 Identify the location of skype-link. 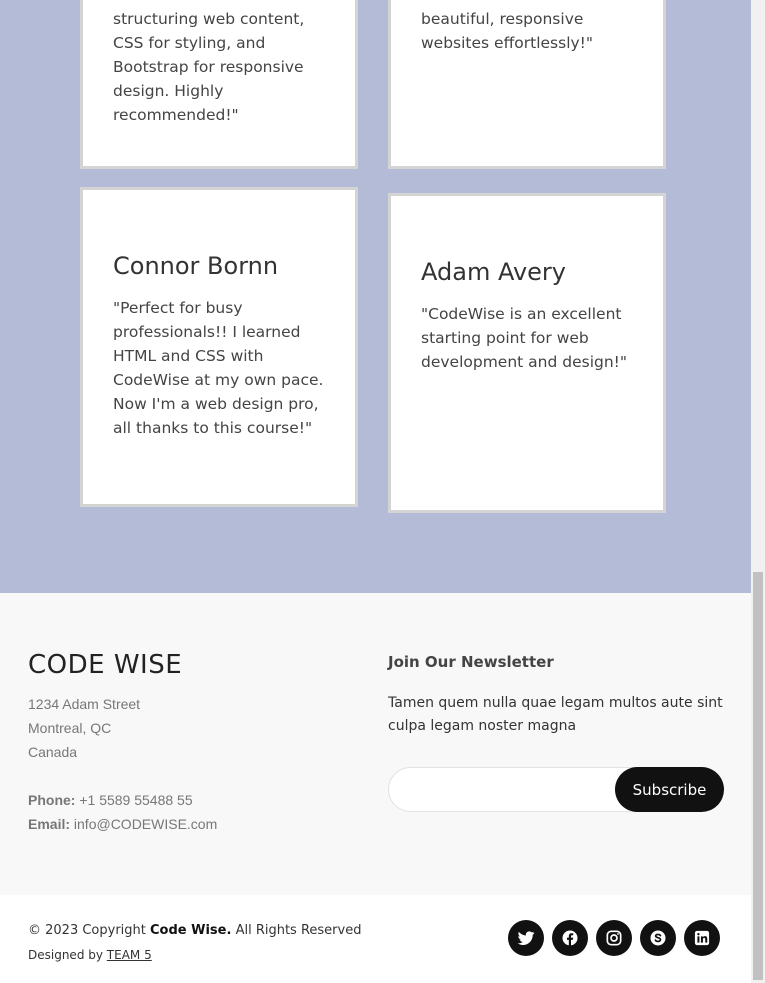
(658, 938).